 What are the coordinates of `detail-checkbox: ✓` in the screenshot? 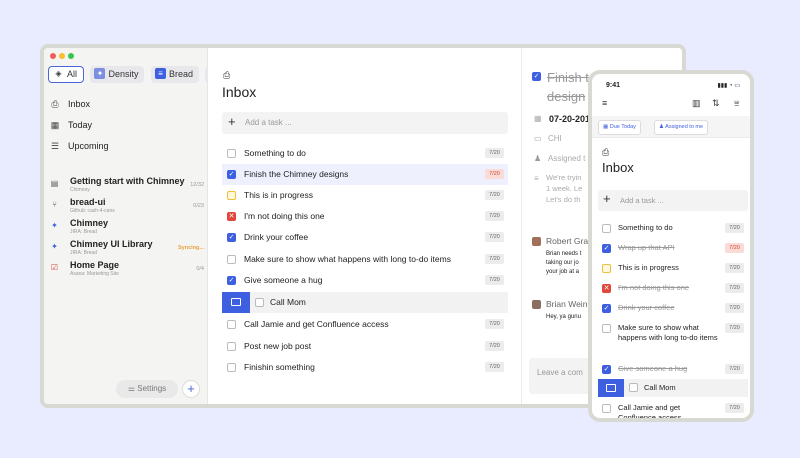 It's located at (536, 76).